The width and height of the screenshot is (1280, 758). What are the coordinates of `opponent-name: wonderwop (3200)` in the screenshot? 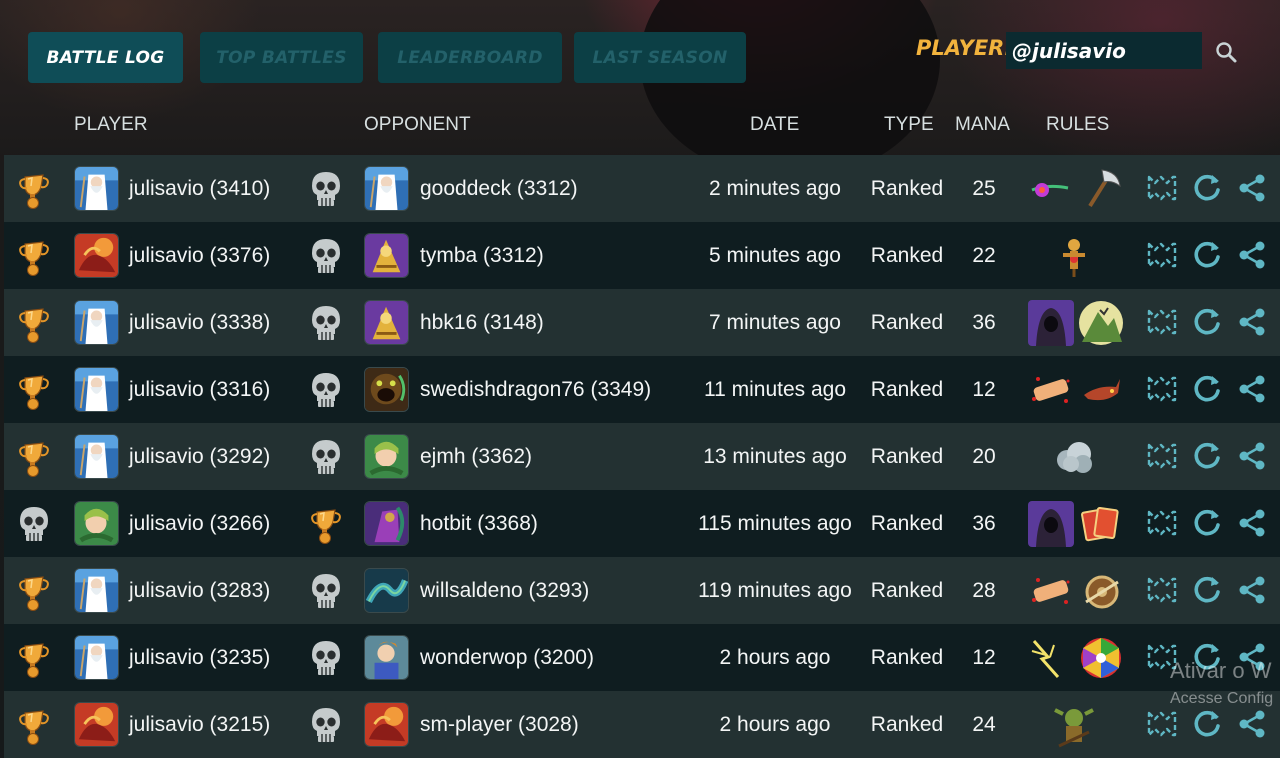 It's located at (507, 657).